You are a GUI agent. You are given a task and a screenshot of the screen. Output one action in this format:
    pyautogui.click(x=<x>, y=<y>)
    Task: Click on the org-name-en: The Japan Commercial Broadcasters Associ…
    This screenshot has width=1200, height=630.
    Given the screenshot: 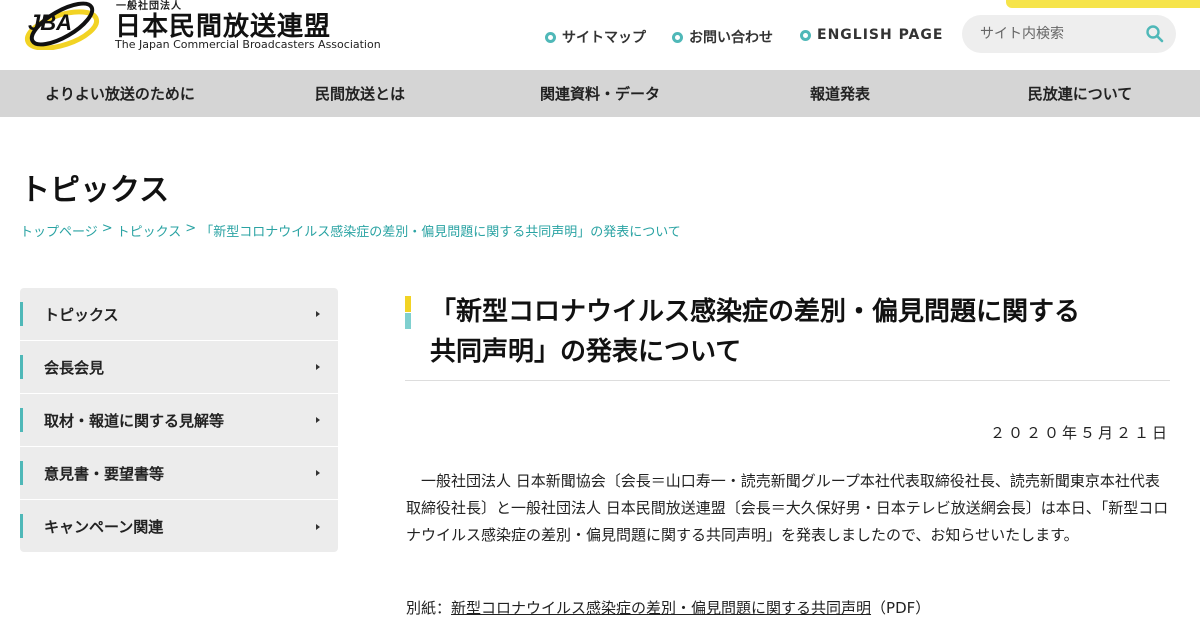 What is the action you would take?
    pyautogui.click(x=248, y=44)
    